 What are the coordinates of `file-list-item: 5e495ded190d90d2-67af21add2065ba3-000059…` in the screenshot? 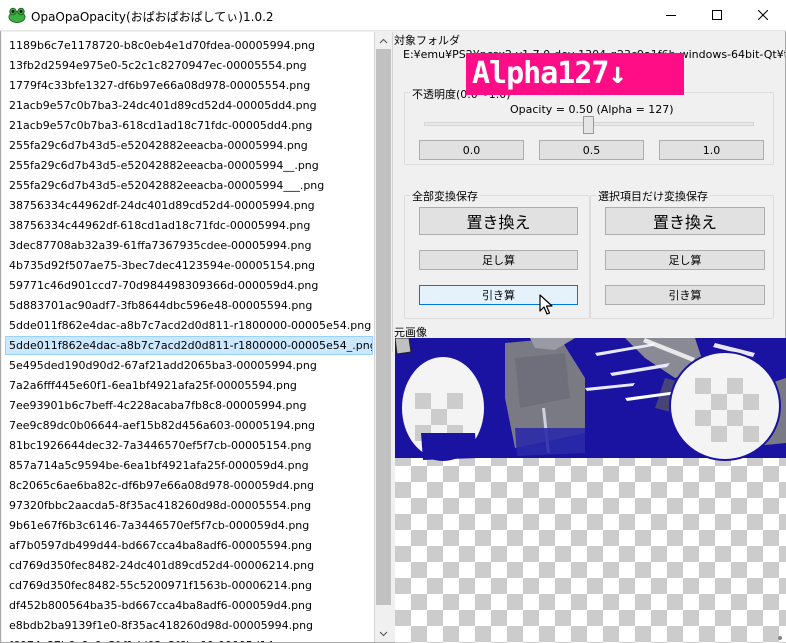 It's located at (189, 365).